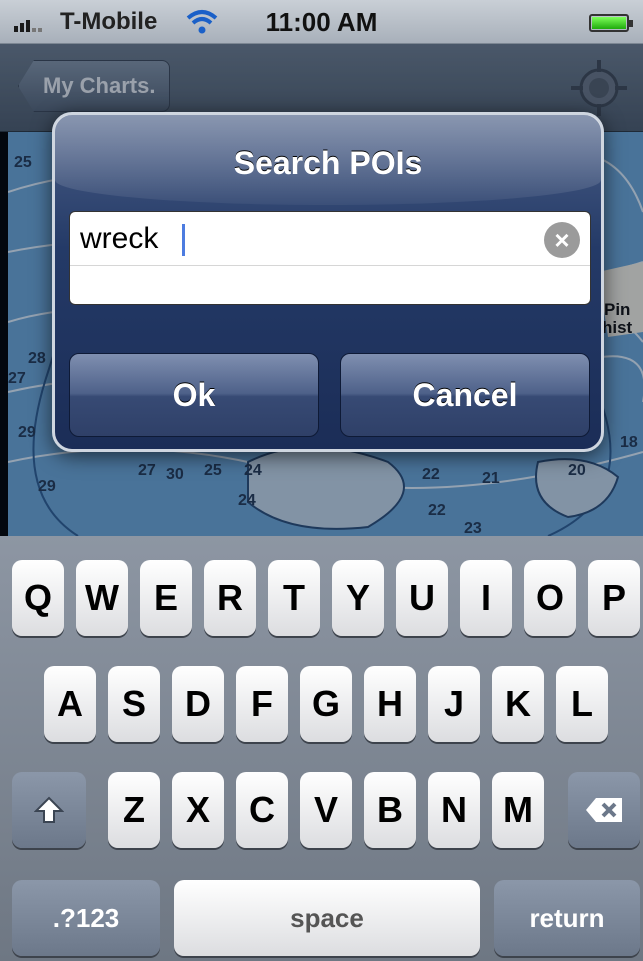  Describe the element at coordinates (550, 598) in the screenshot. I see `key-o: O` at that location.